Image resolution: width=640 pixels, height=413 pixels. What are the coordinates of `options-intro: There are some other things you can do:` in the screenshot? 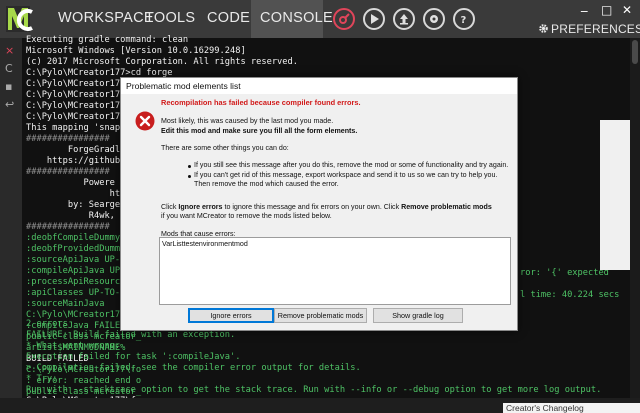 It's located at (225, 148).